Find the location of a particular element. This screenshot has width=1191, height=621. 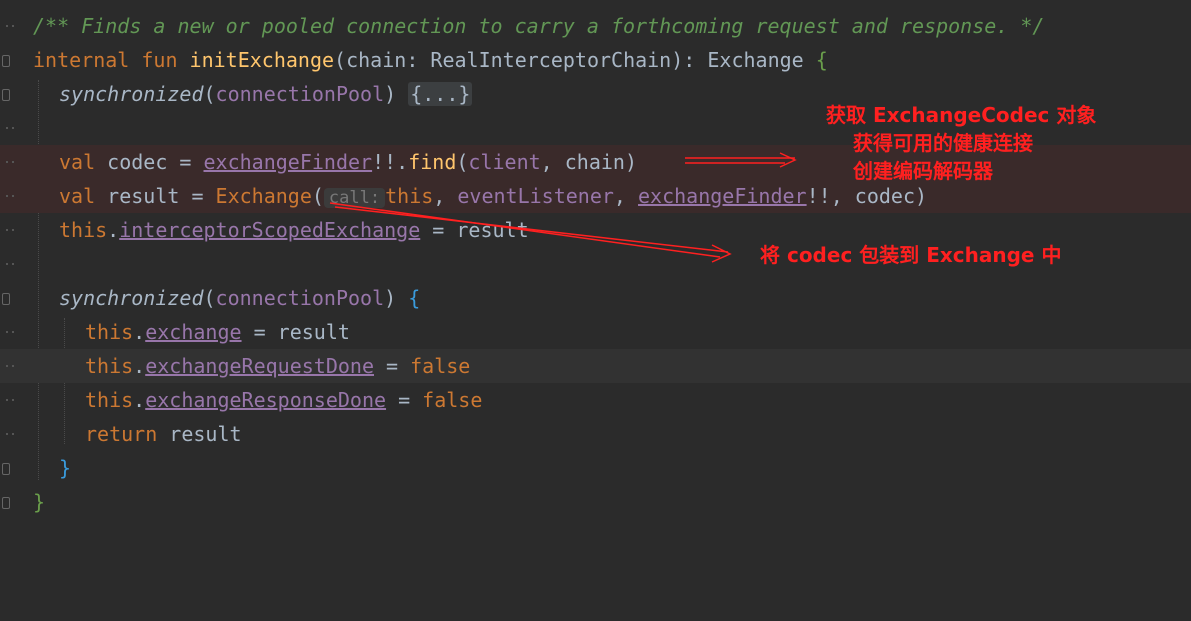

annotation-wrap-codec: 将 codec 包装到 Exchange 中 is located at coordinates (911, 255).